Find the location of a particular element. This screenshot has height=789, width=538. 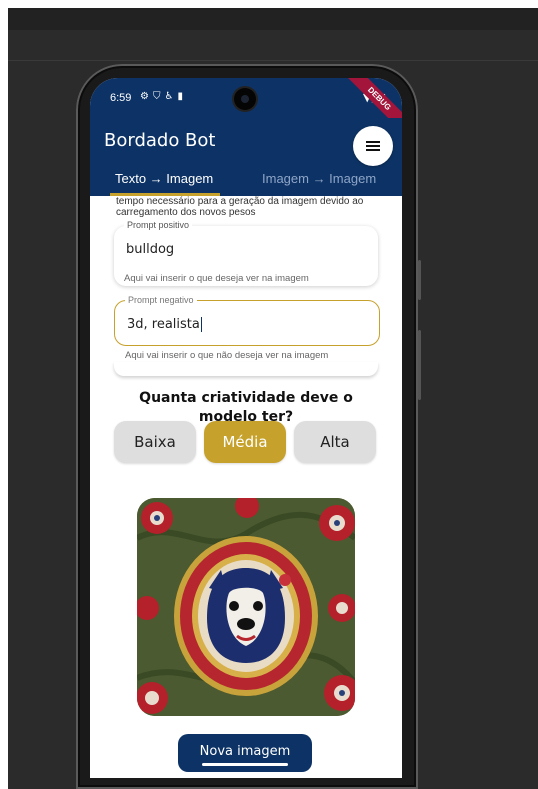

generated-image is located at coordinates (246, 607).